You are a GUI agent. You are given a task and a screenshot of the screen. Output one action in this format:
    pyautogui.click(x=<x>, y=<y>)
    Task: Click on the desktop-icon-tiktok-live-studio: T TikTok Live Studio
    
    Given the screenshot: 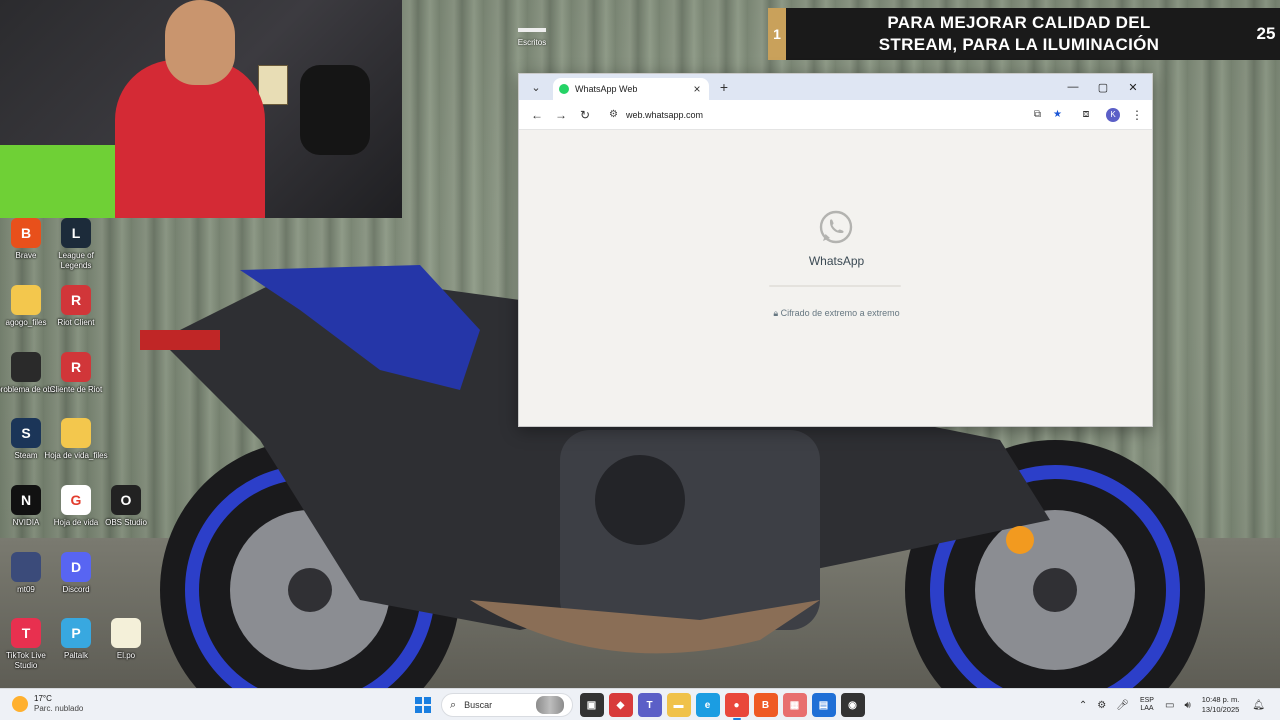 What is the action you would take?
    pyautogui.click(x=26, y=644)
    